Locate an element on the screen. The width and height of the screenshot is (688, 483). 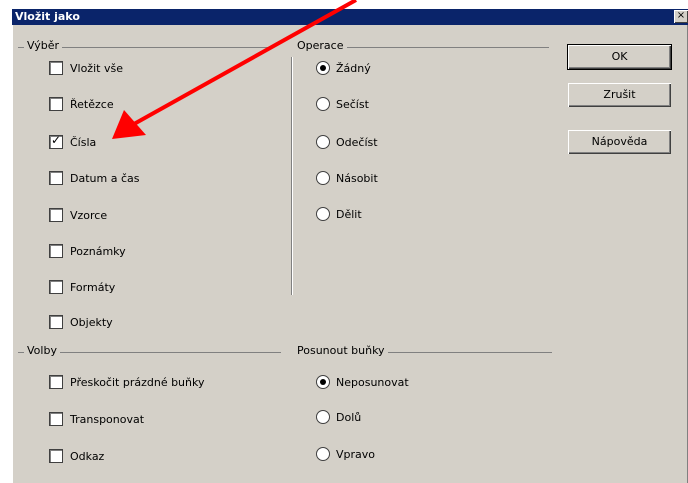
checkbox-skip-empty: Přeskočit prázdné buňky is located at coordinates (127, 382).